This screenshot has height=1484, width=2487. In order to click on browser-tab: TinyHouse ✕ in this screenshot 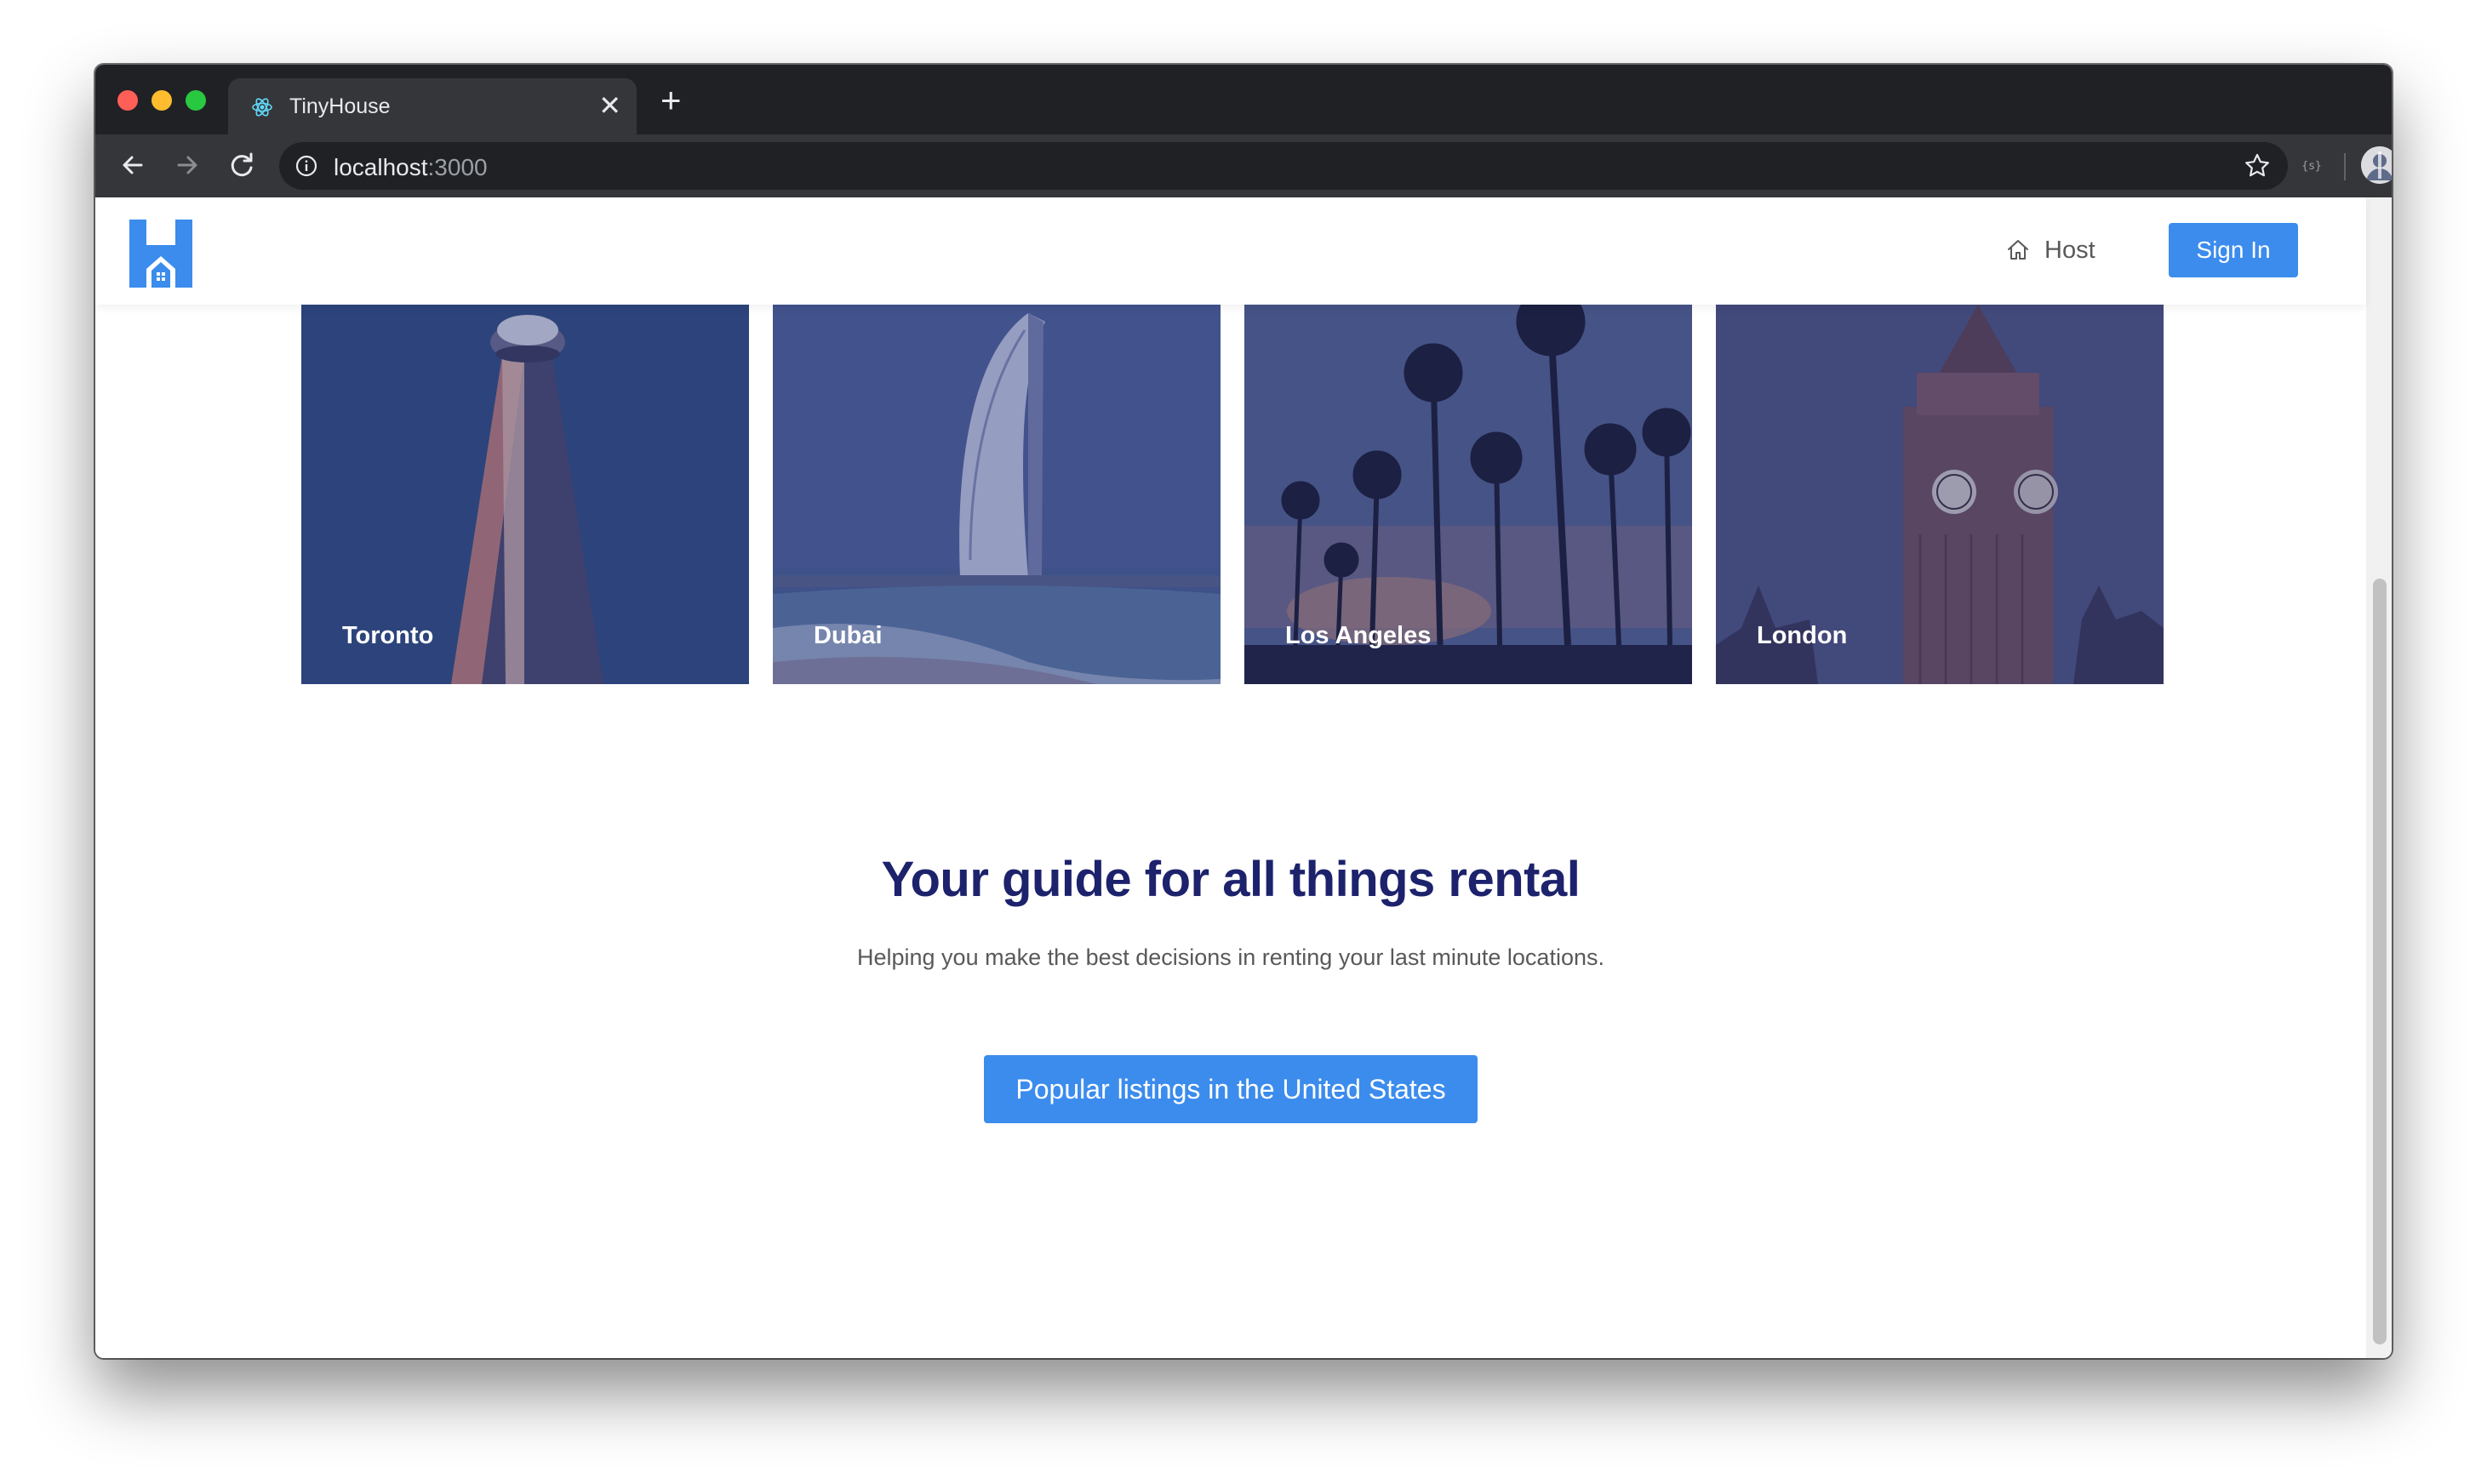, I will do `click(433, 106)`.